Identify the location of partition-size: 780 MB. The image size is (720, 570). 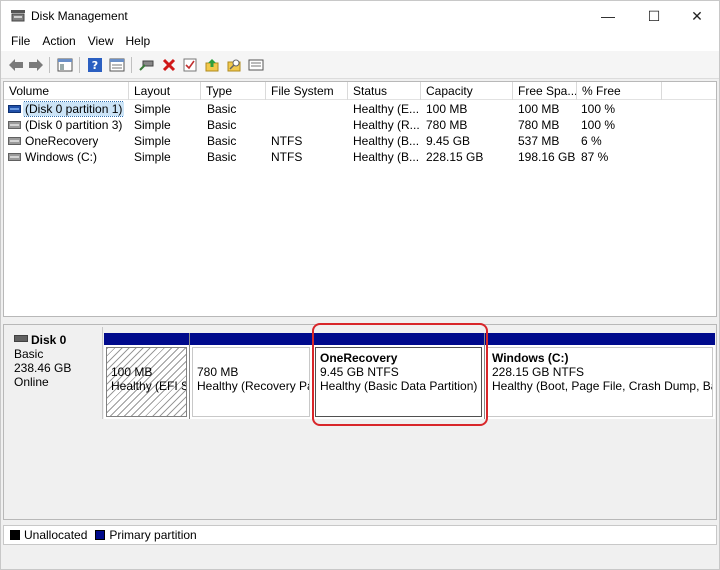
(218, 372).